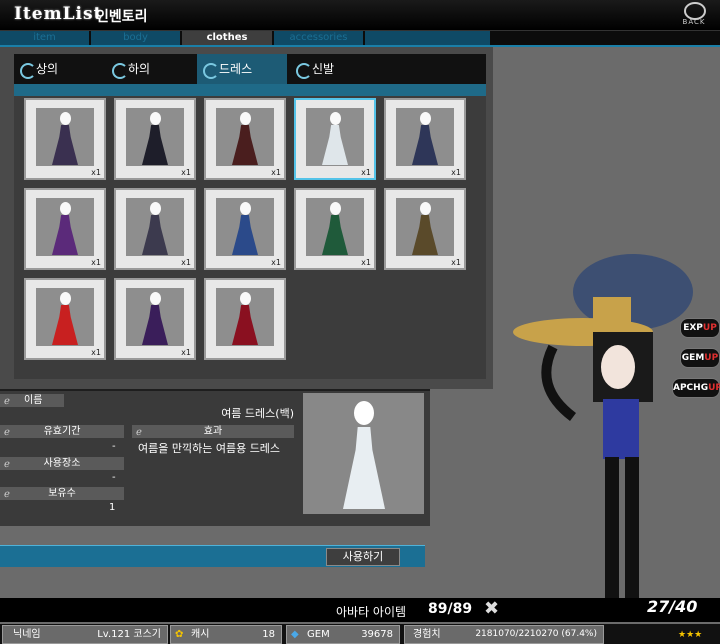 This screenshot has height=644, width=720. I want to click on cash-label: 캐시, so click(200, 634).